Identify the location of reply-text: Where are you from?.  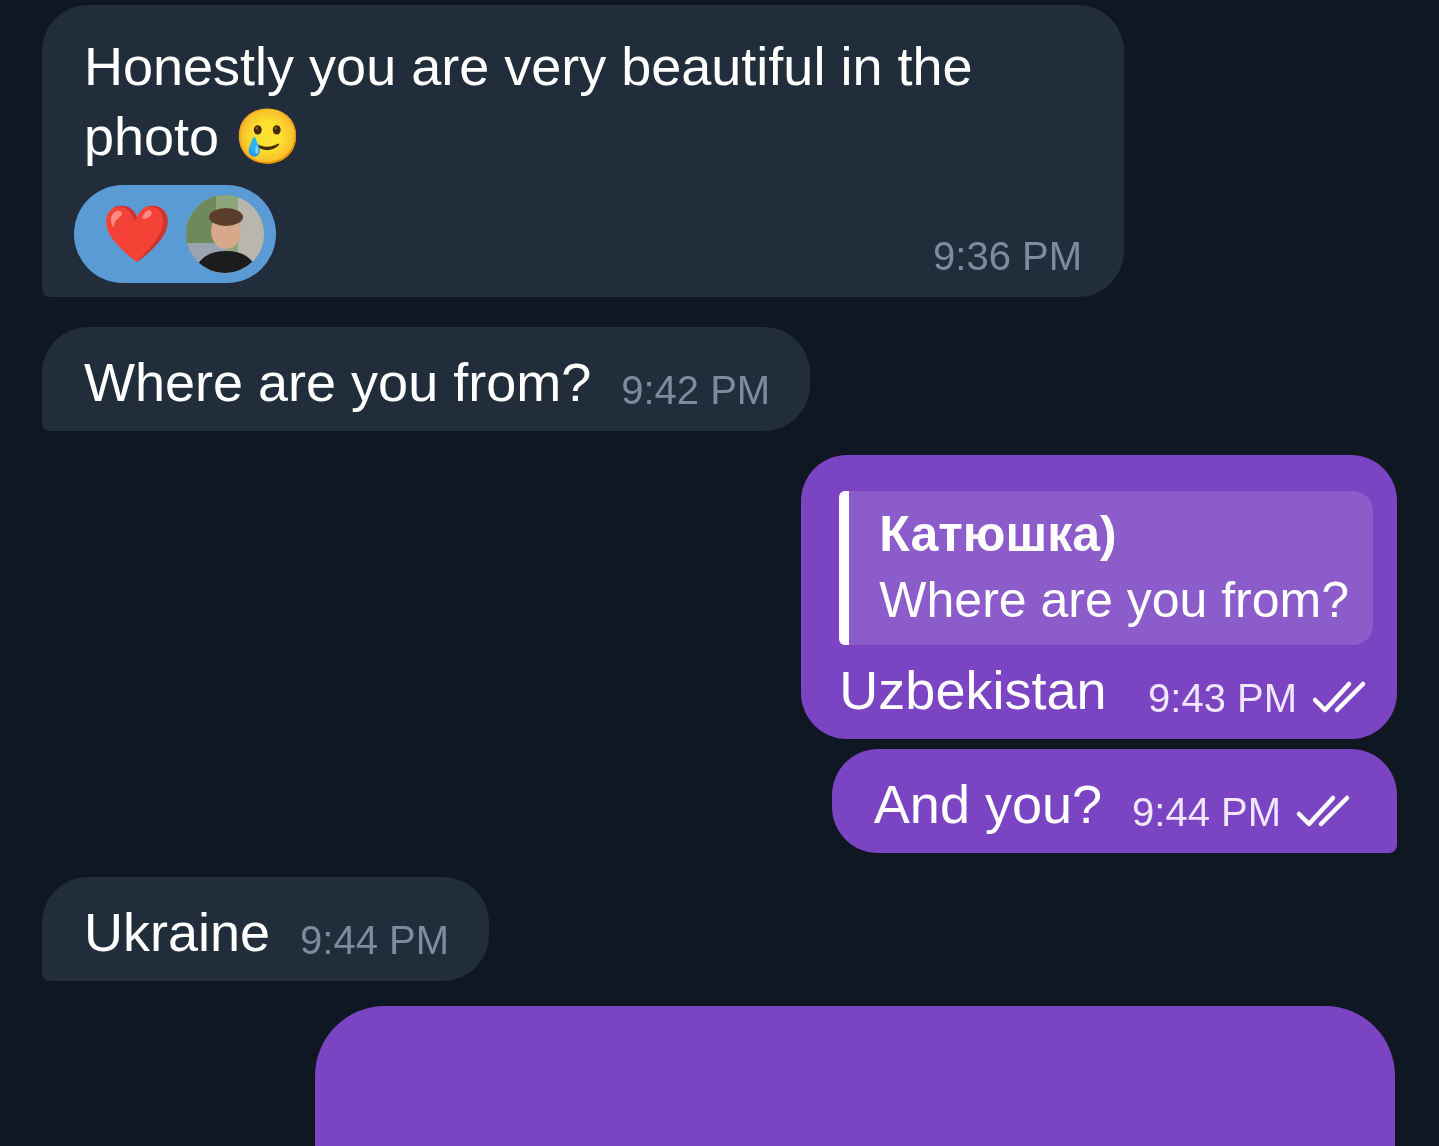
(1114, 600).